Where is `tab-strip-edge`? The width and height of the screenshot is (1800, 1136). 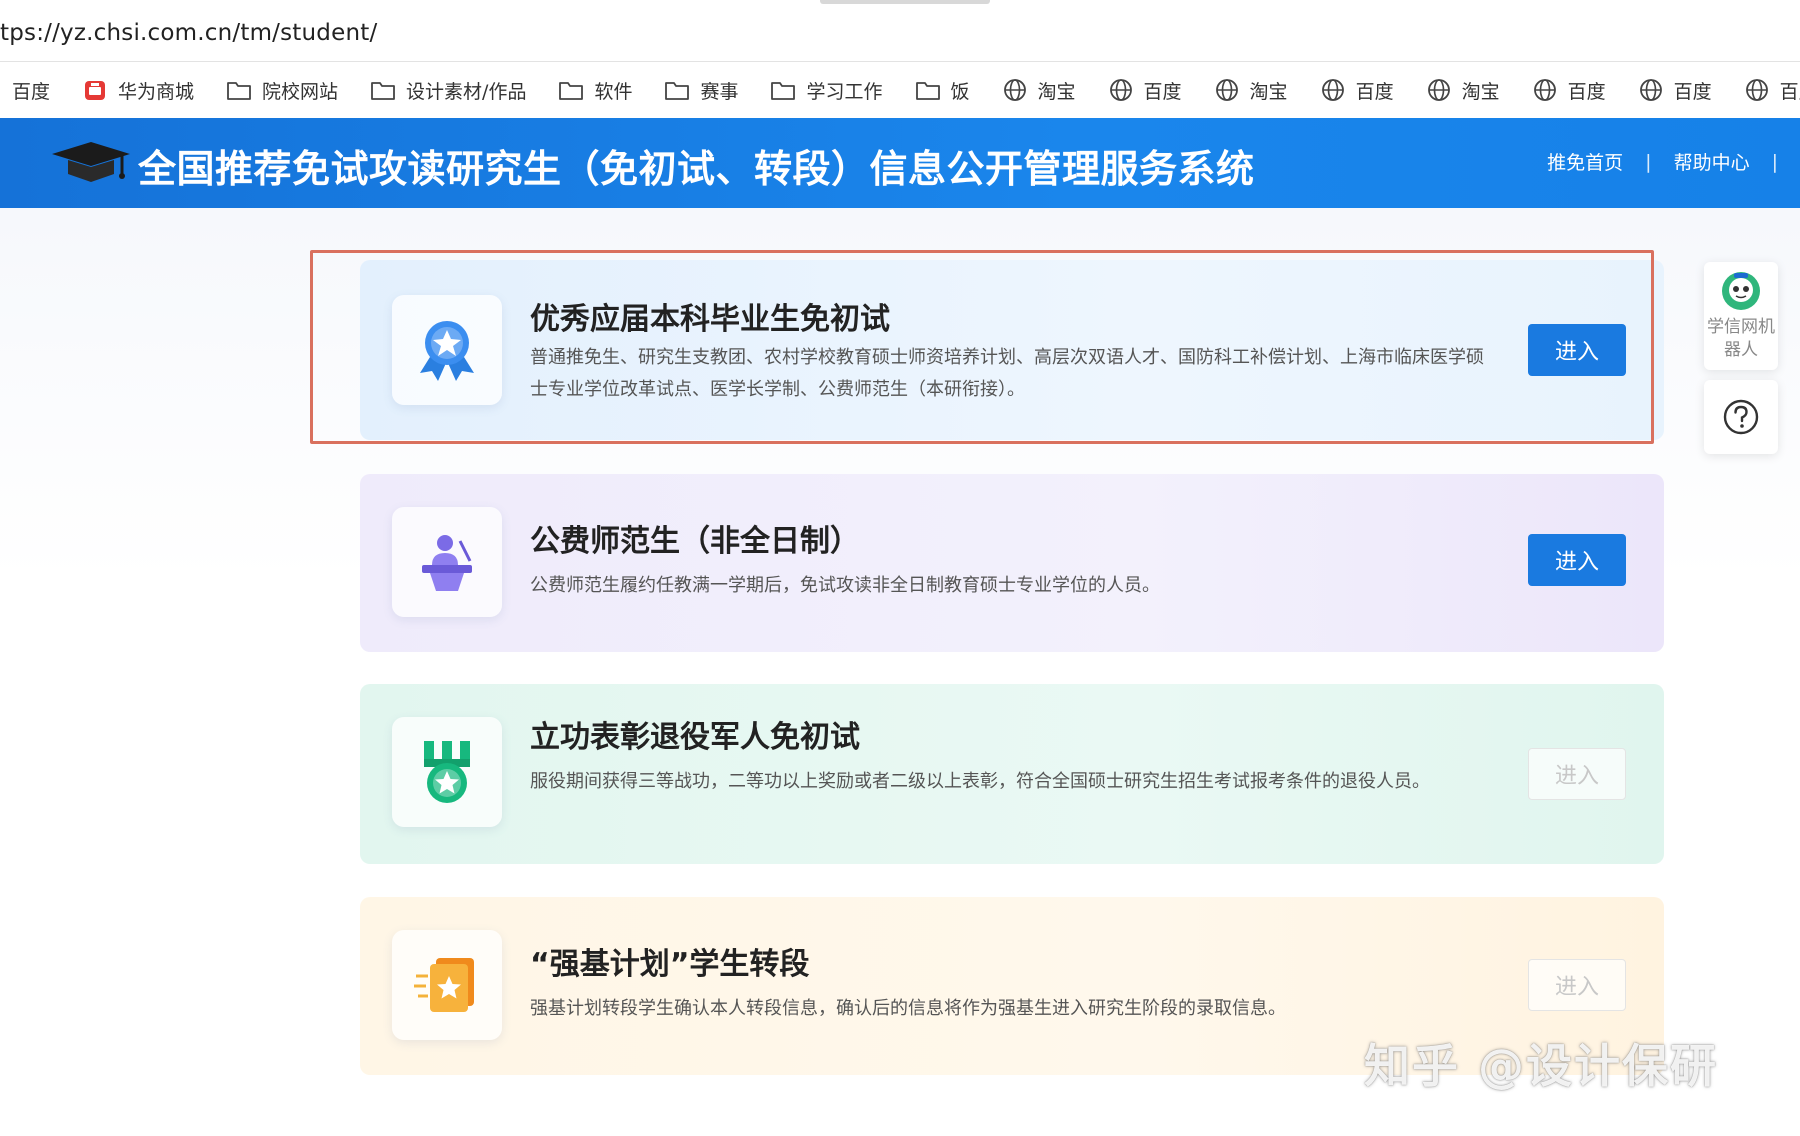
tab-strip-edge is located at coordinates (905, 2).